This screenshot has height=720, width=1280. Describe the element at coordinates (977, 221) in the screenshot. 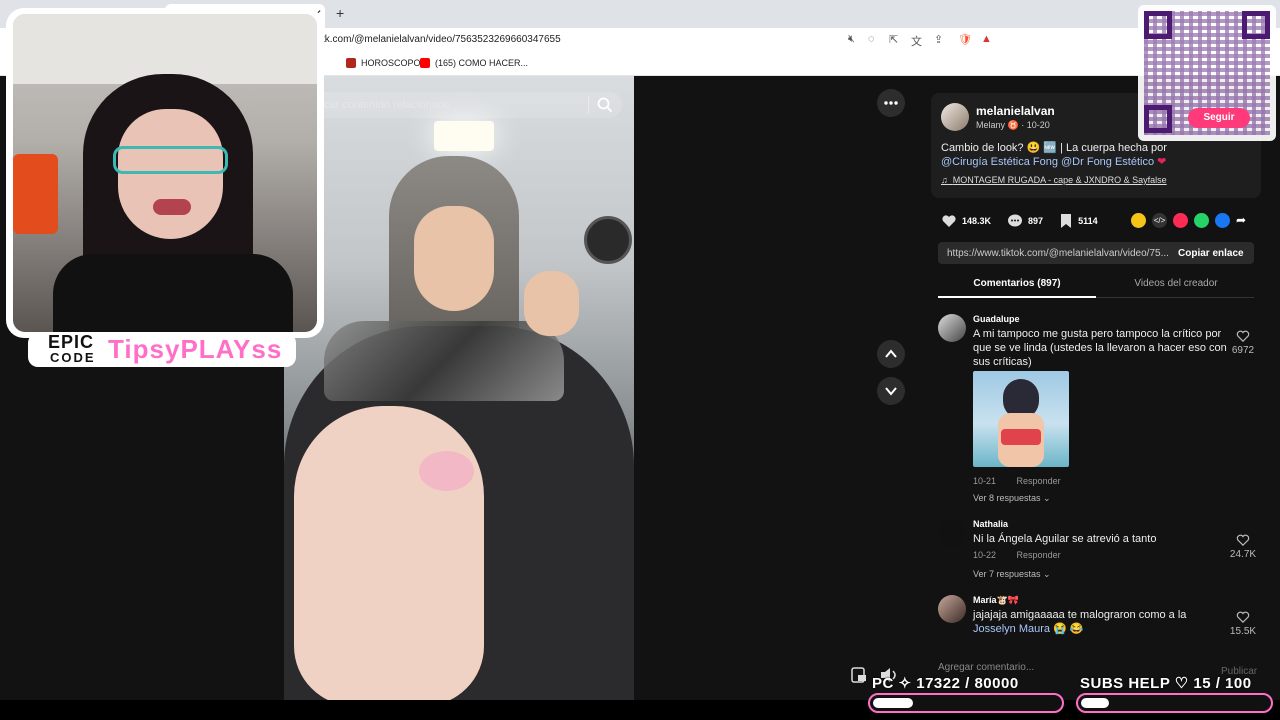

I see `like-count: 148.3K` at that location.